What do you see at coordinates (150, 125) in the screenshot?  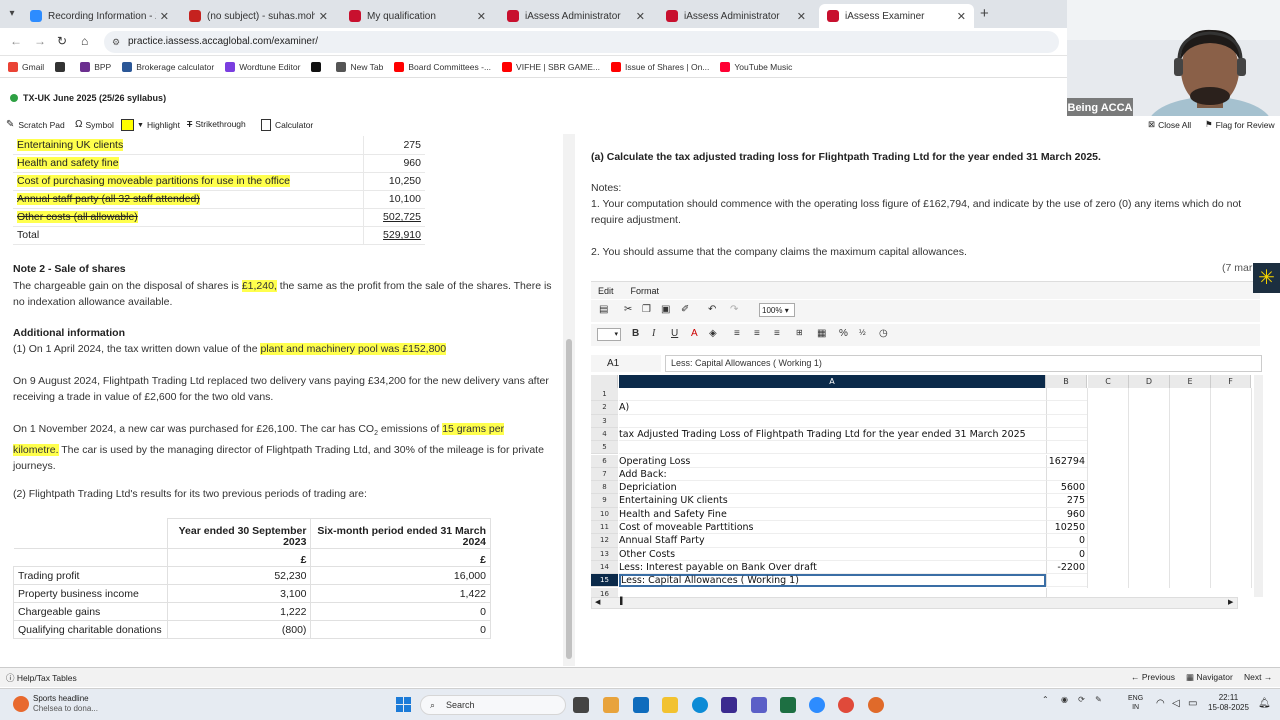 I see `highlight-button: ▼ Highlight` at bounding box center [150, 125].